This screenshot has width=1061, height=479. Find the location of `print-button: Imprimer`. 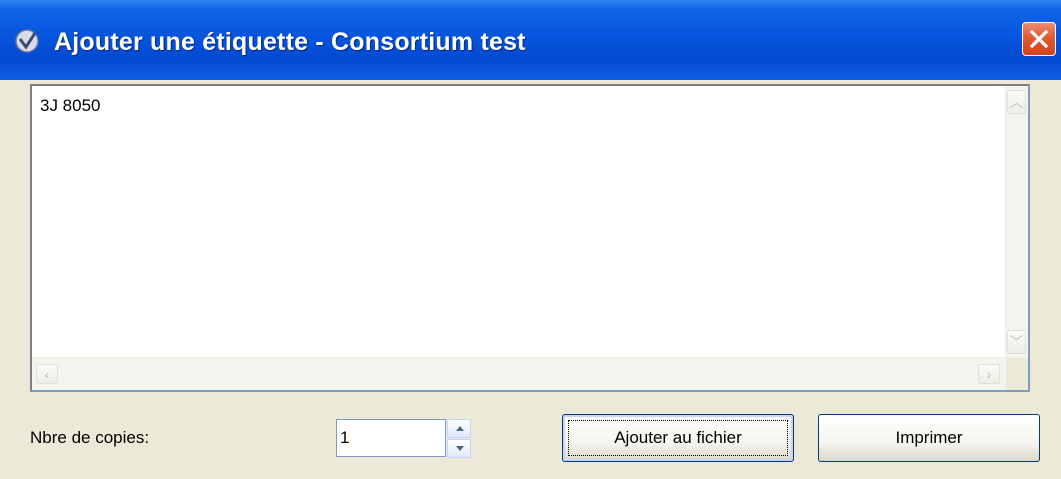

print-button: Imprimer is located at coordinates (929, 438).